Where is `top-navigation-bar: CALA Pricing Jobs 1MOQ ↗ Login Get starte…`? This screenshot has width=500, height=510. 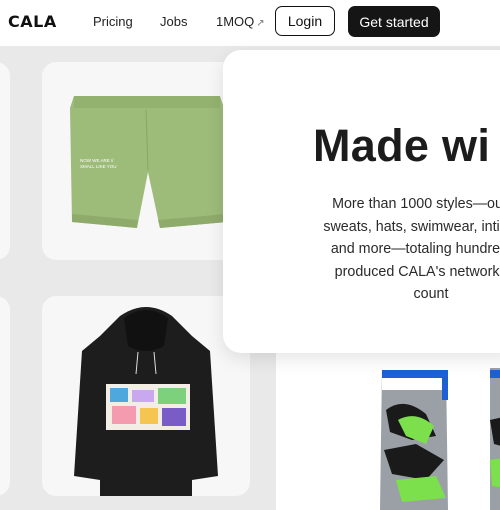
top-navigation-bar: CALA Pricing Jobs 1MOQ ↗ Login Get starte… is located at coordinates (250, 23).